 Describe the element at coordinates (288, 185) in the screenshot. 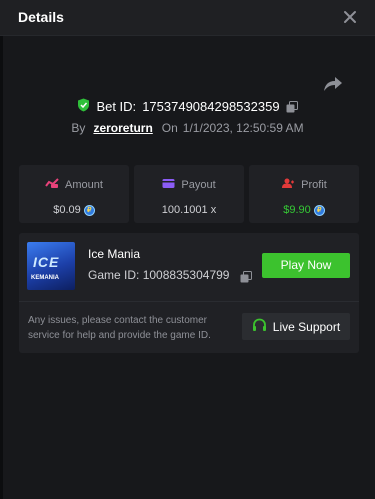

I see `user-profit-icon` at that location.